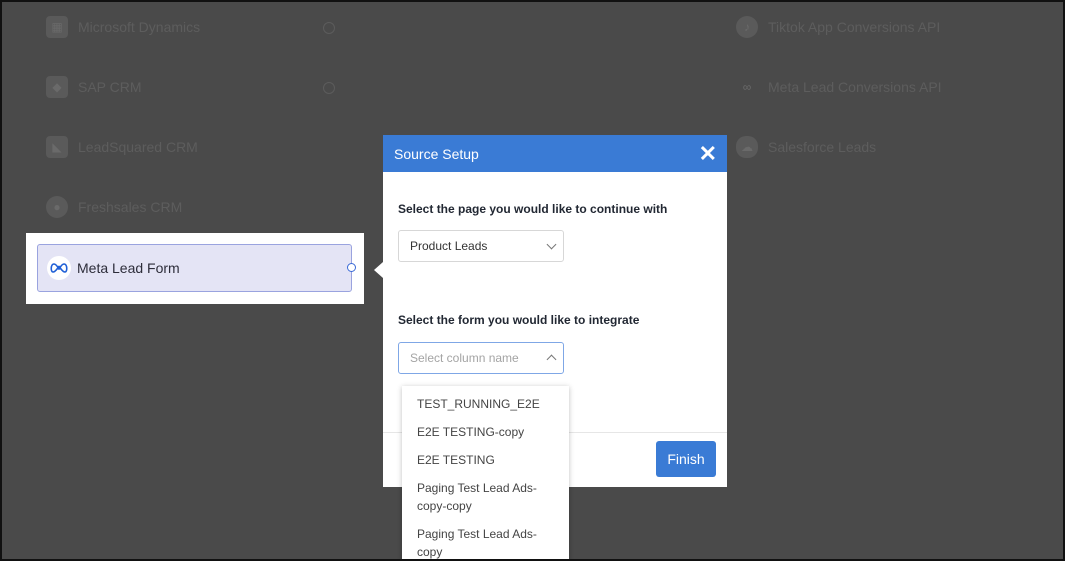 The width and height of the screenshot is (1065, 561). Describe the element at coordinates (855, 87) in the screenshot. I see `integration-label: Meta Lead Conversions API` at that location.